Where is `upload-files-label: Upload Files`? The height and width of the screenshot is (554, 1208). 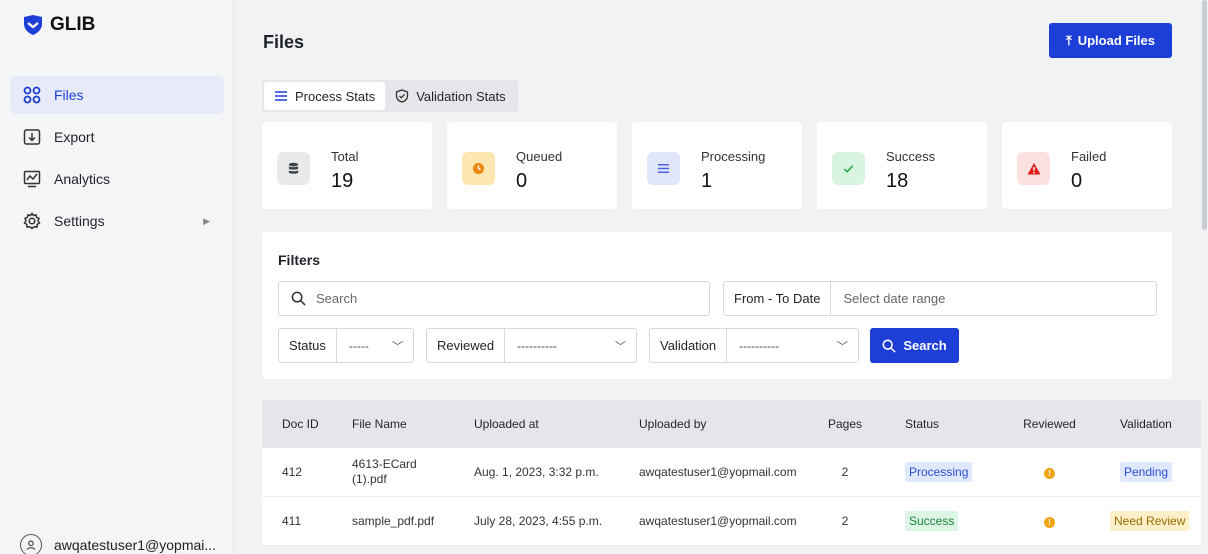 upload-files-label: Upload Files is located at coordinates (1116, 40).